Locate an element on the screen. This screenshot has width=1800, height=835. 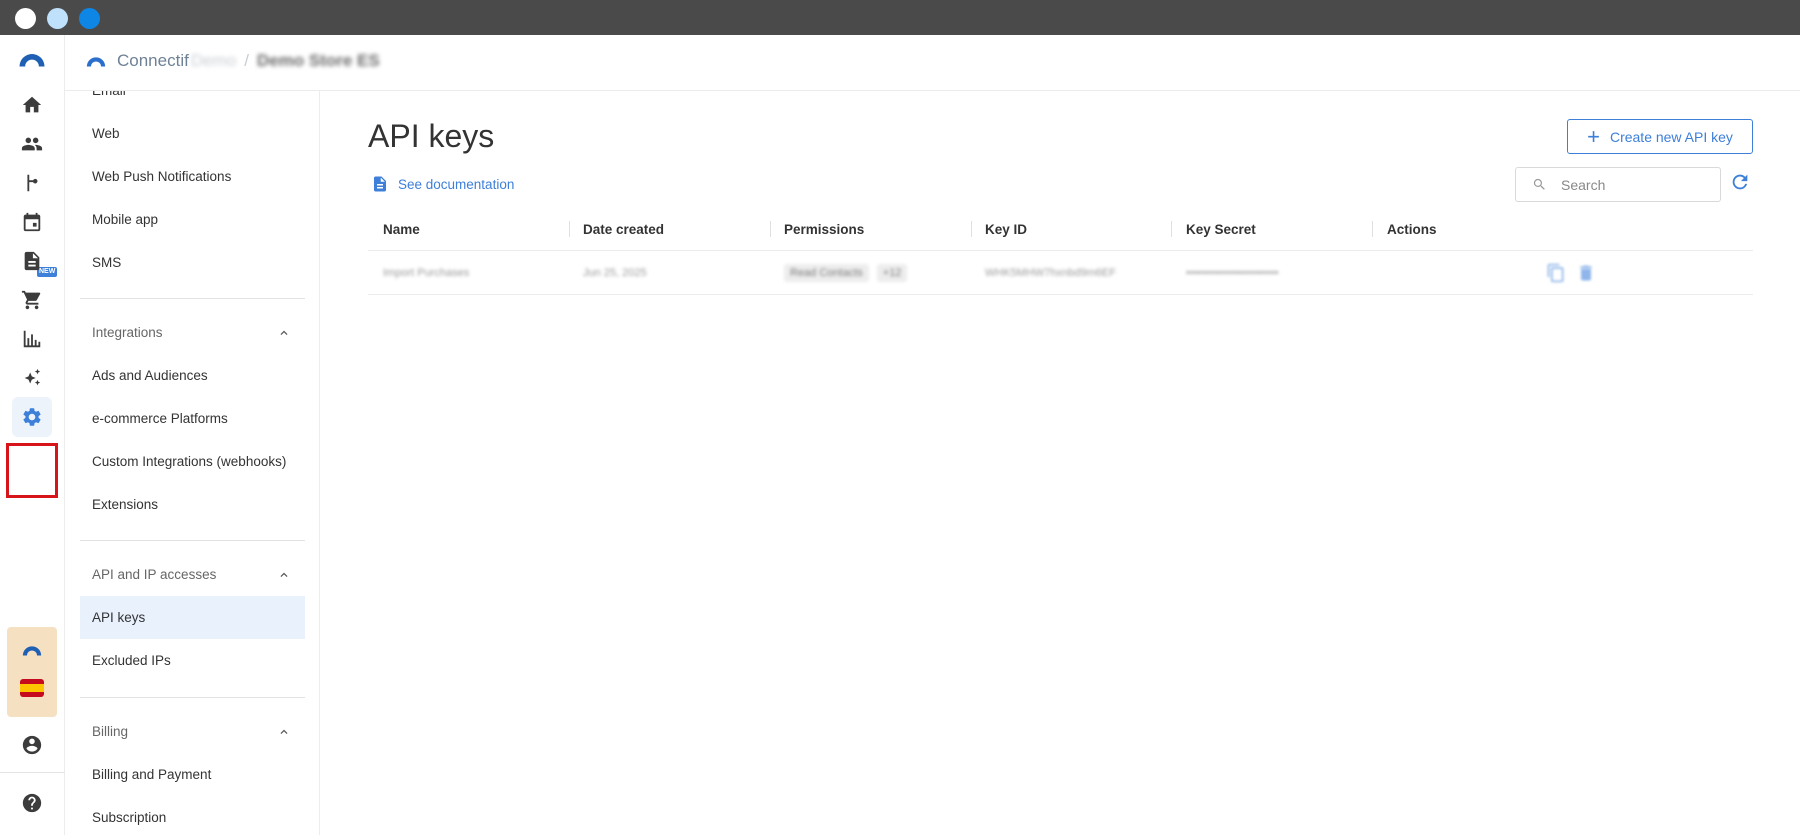
spain-flag-icon is located at coordinates (32, 688).